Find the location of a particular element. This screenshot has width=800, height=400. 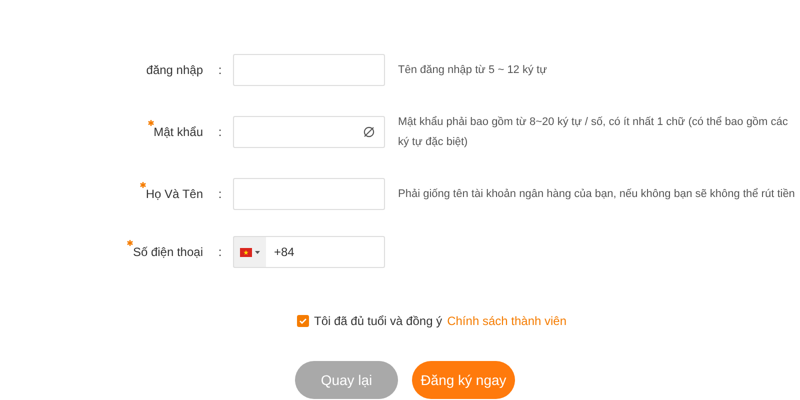

policy-link: Chính sách thành viên is located at coordinates (507, 321).